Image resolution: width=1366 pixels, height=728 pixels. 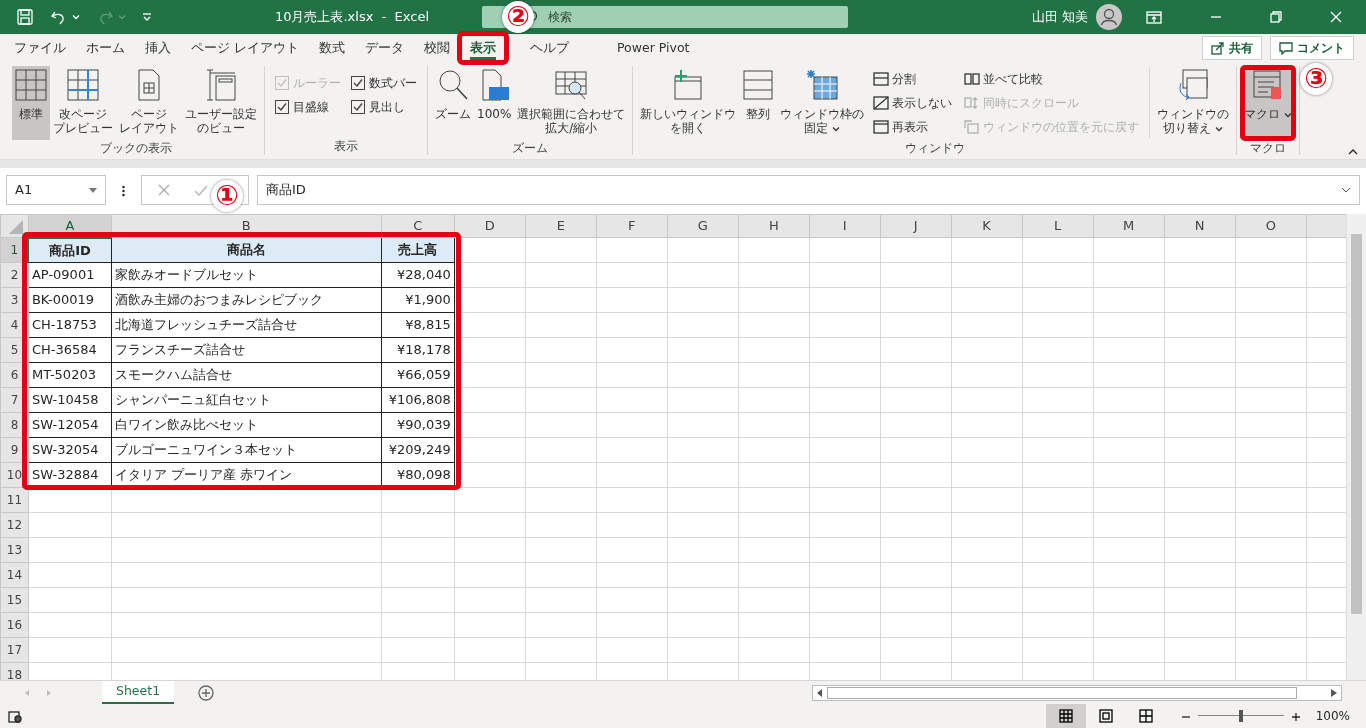 What do you see at coordinates (820, 693) in the screenshot?
I see `scroll-left-icon` at bounding box center [820, 693].